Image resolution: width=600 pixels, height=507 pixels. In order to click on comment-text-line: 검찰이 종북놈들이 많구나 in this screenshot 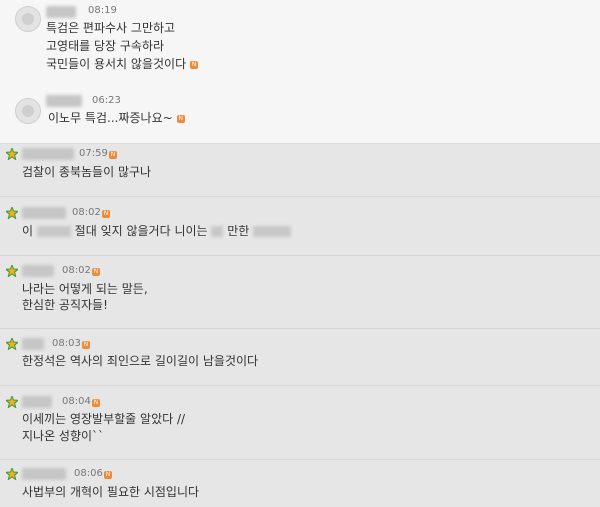, I will do `click(87, 172)`.